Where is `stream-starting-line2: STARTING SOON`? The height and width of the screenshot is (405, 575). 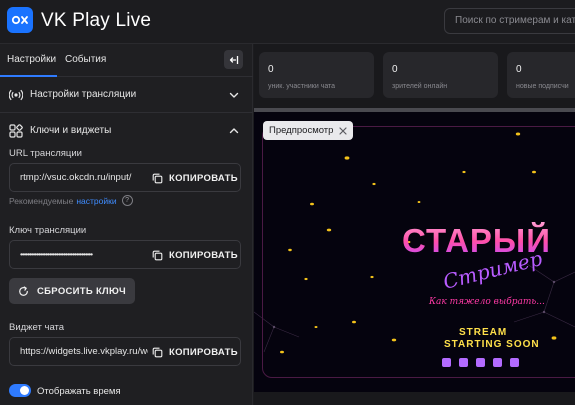
stream-starting-line2: STARTING SOON is located at coordinates (492, 344).